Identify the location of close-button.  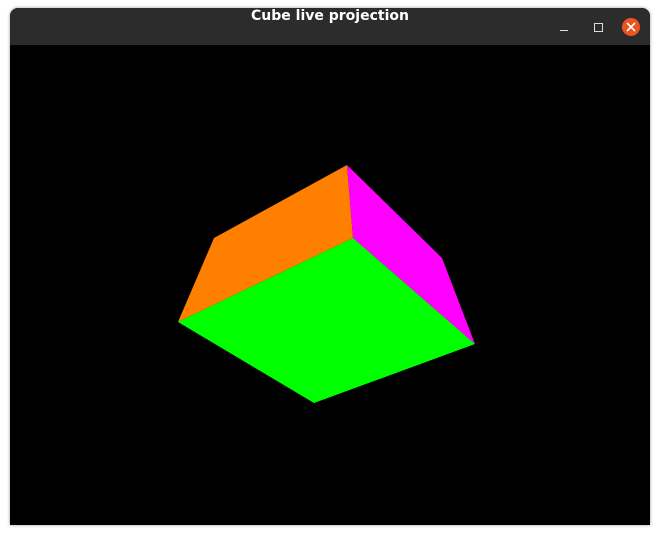
(631, 27).